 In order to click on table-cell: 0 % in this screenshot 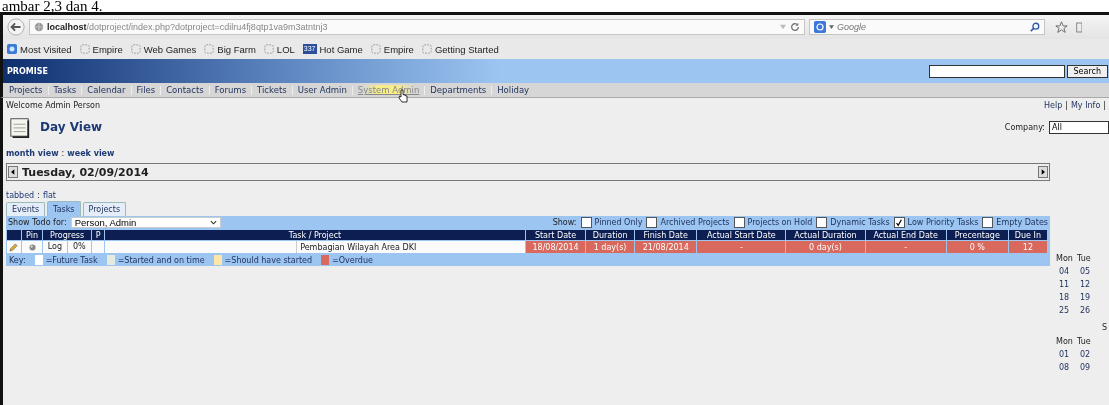, I will do `click(977, 247)`.